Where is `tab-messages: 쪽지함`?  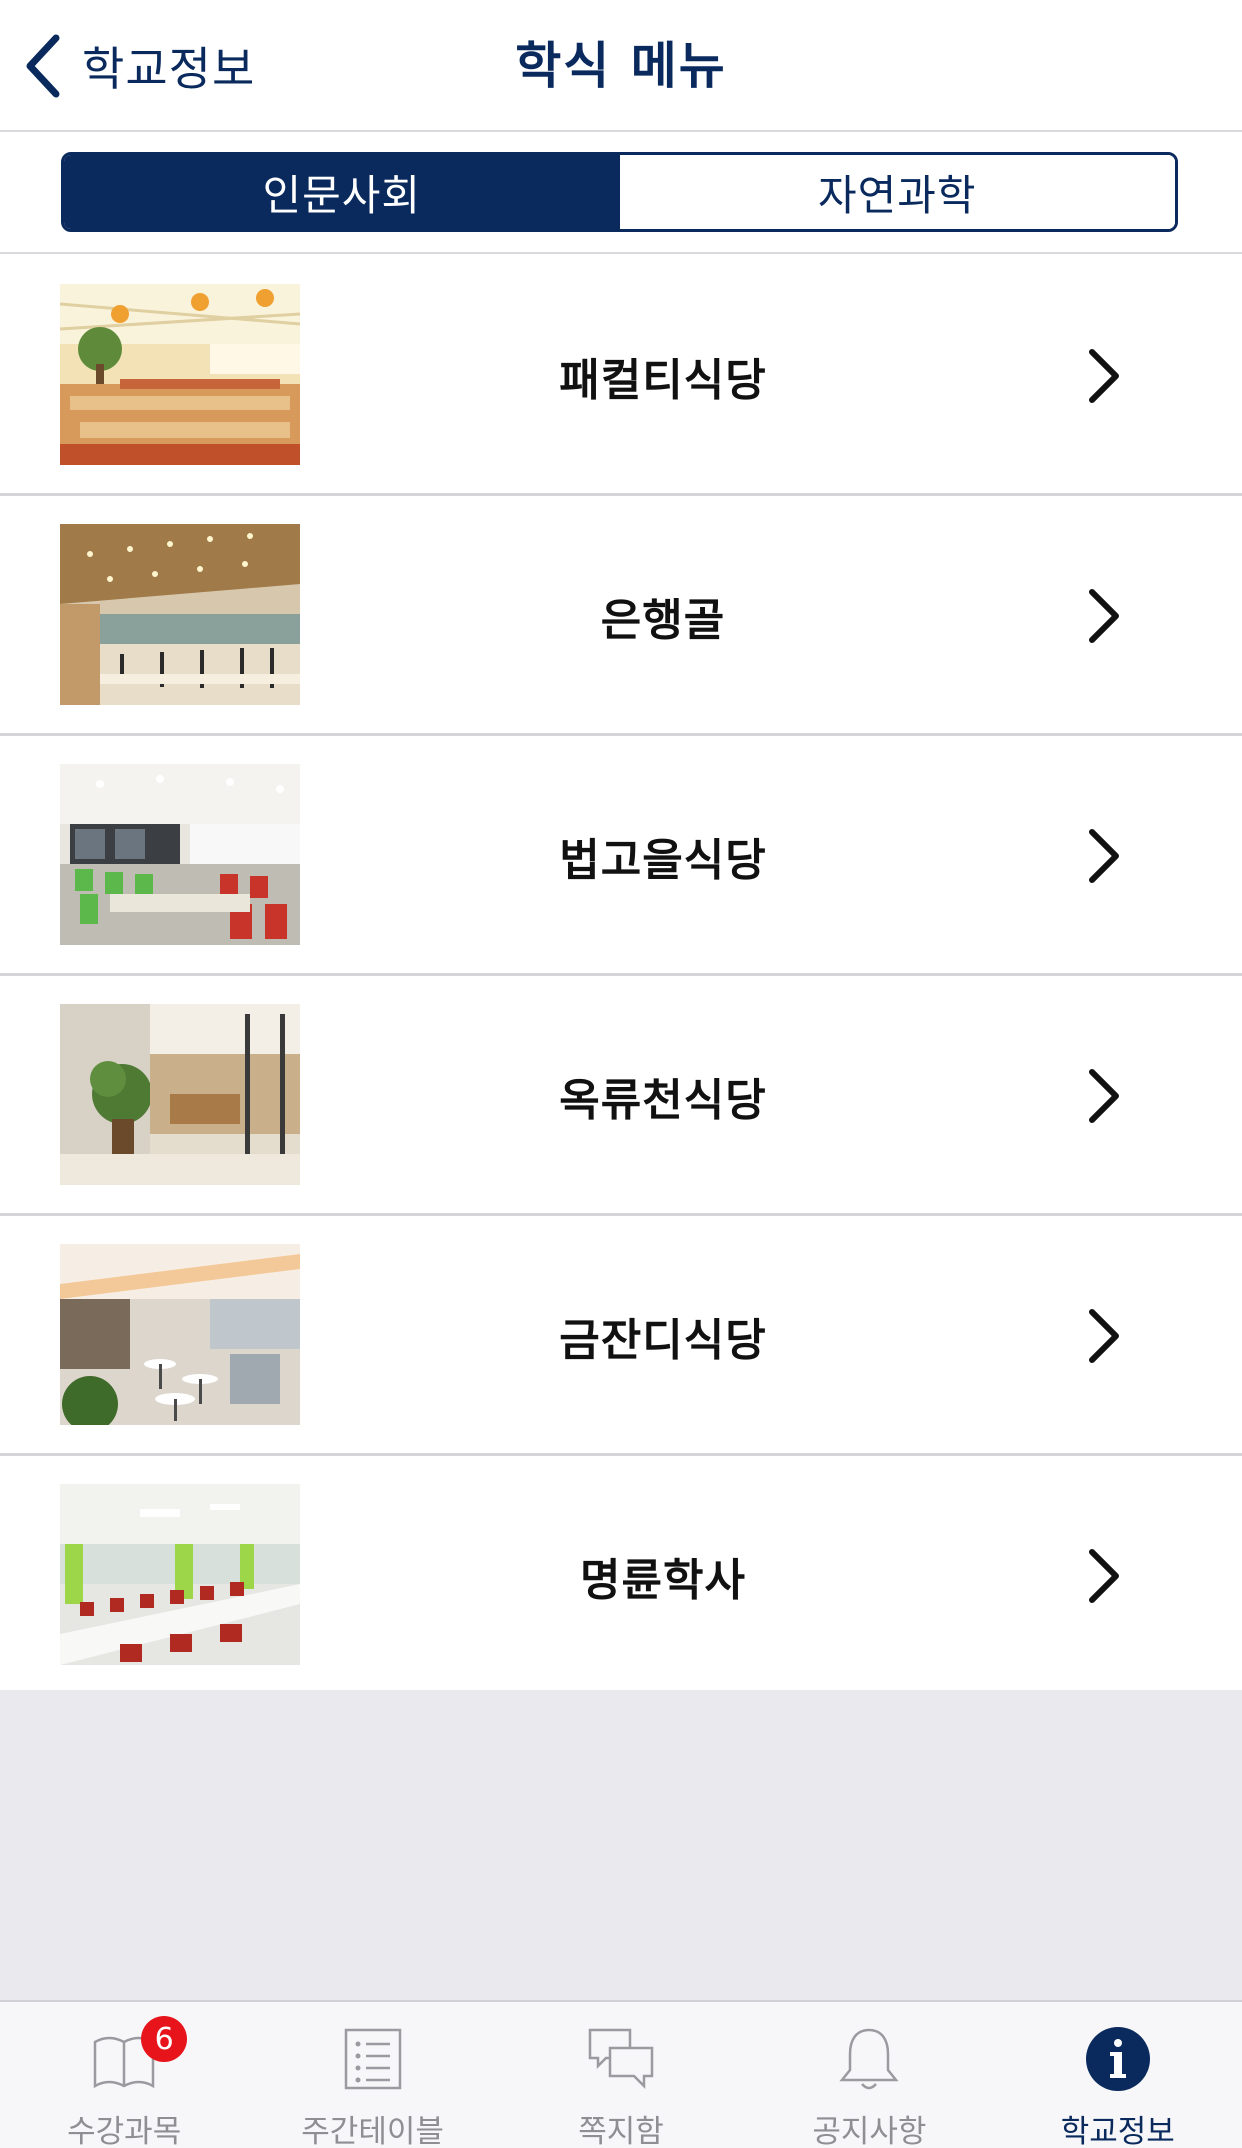 tab-messages: 쪽지함 is located at coordinates (621, 2075).